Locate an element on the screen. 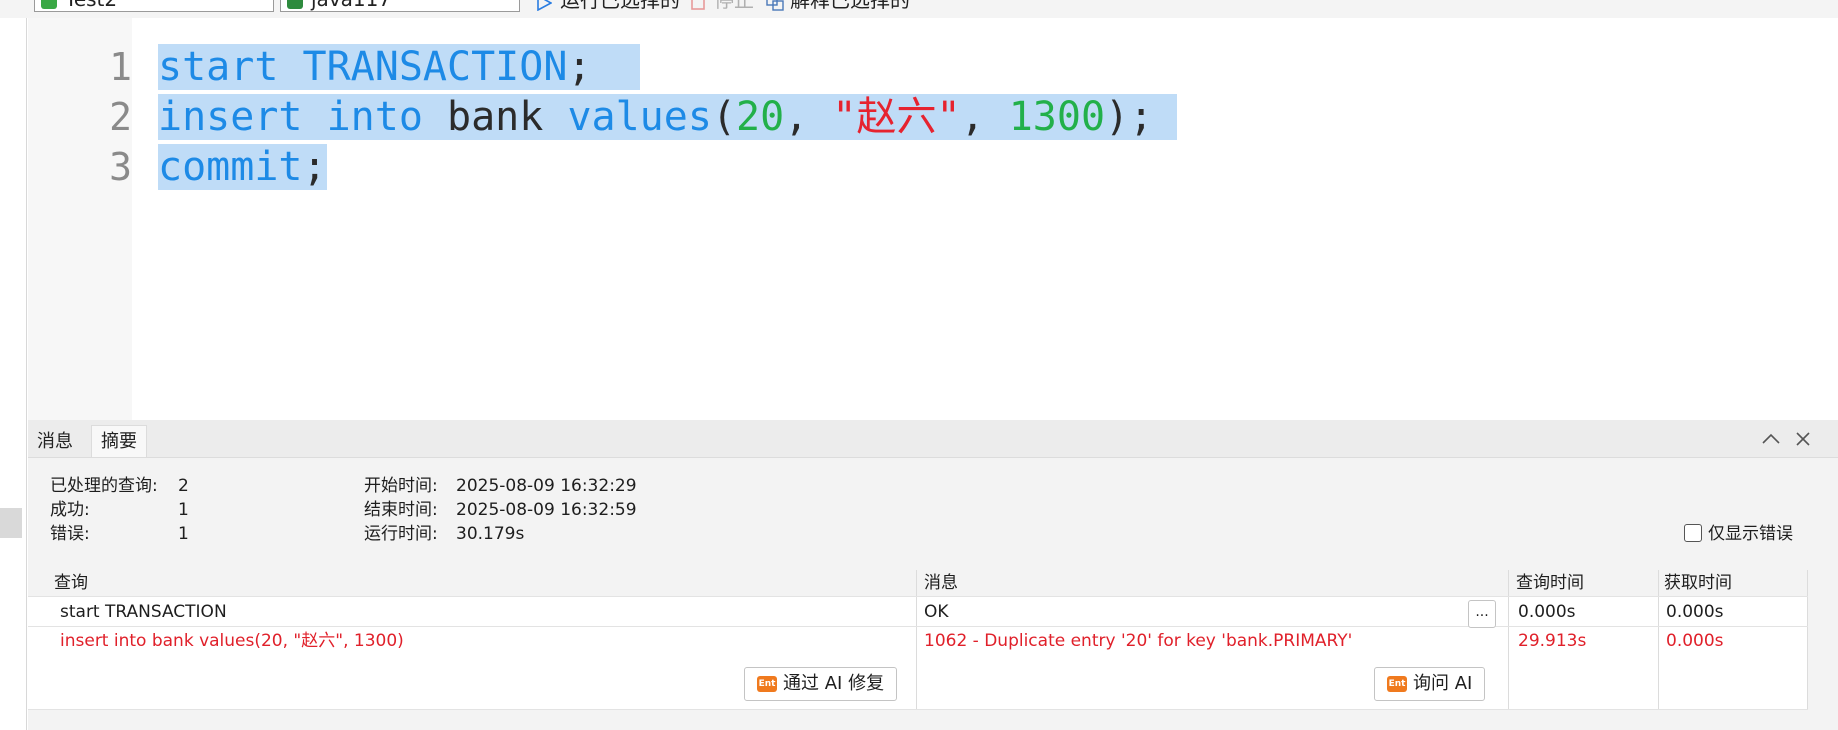 The image size is (1838, 730). start-time-label: 开始时间: is located at coordinates (401, 486).